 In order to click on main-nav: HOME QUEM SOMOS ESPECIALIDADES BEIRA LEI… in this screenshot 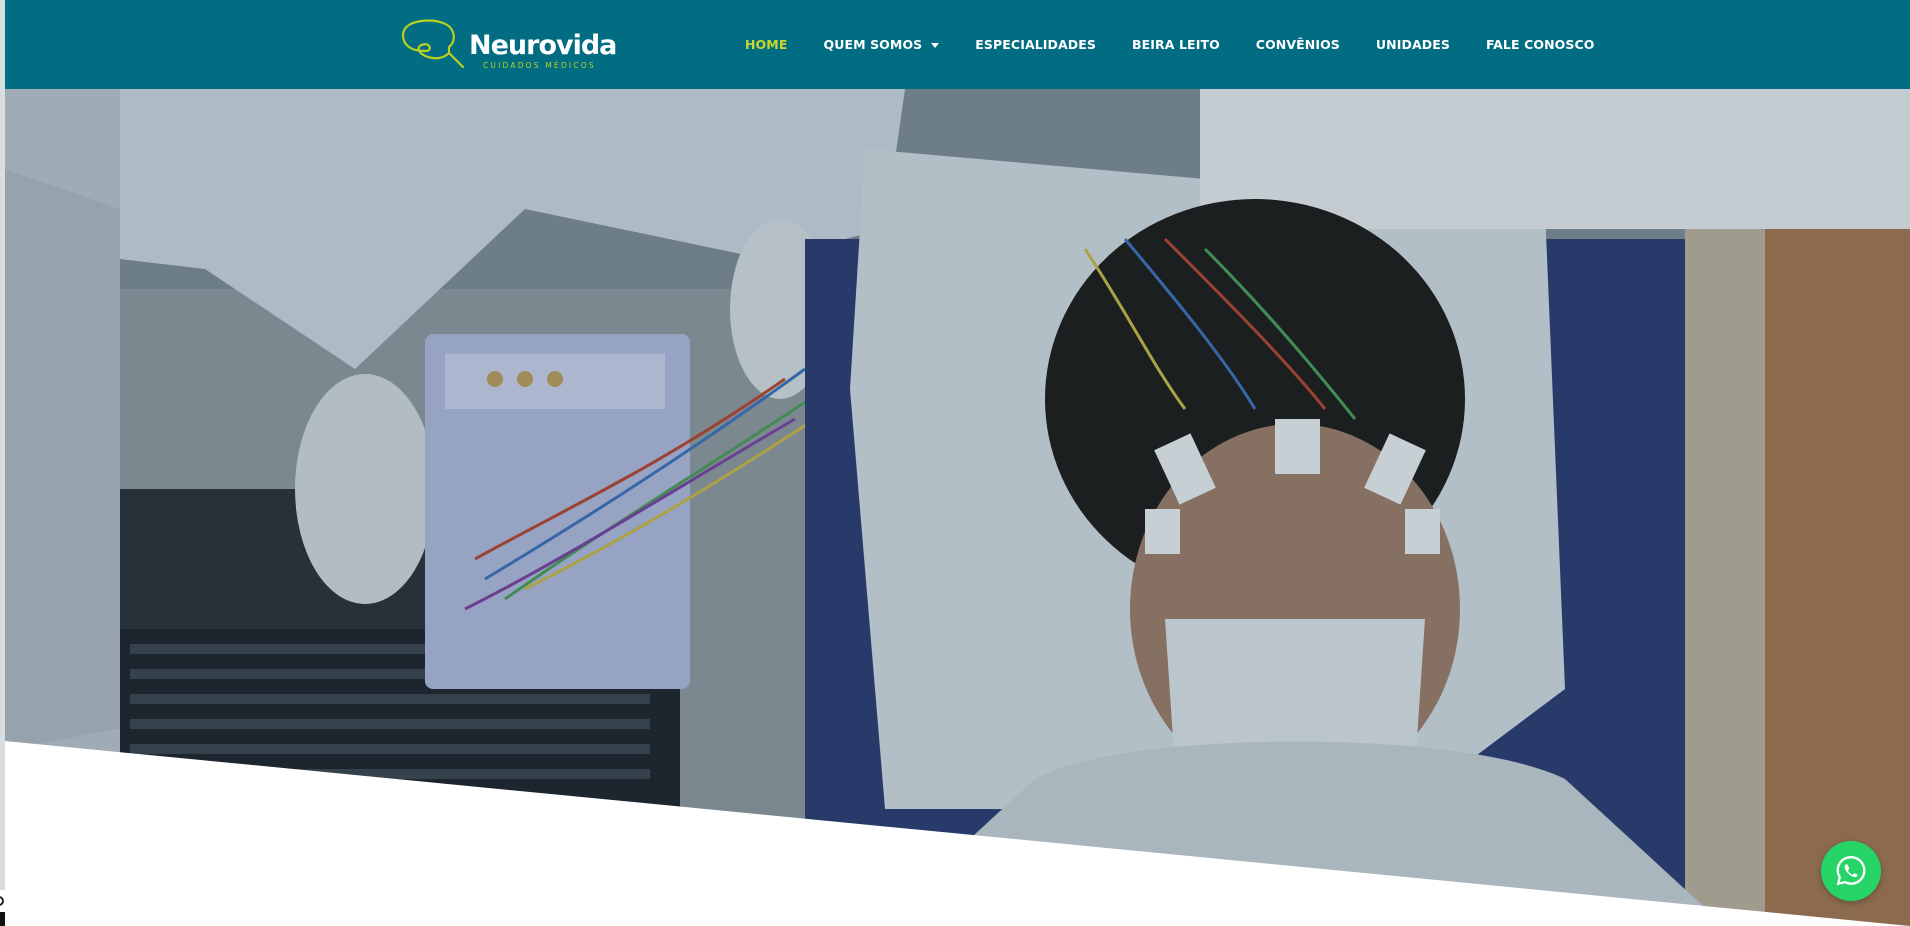, I will do `click(1187, 44)`.